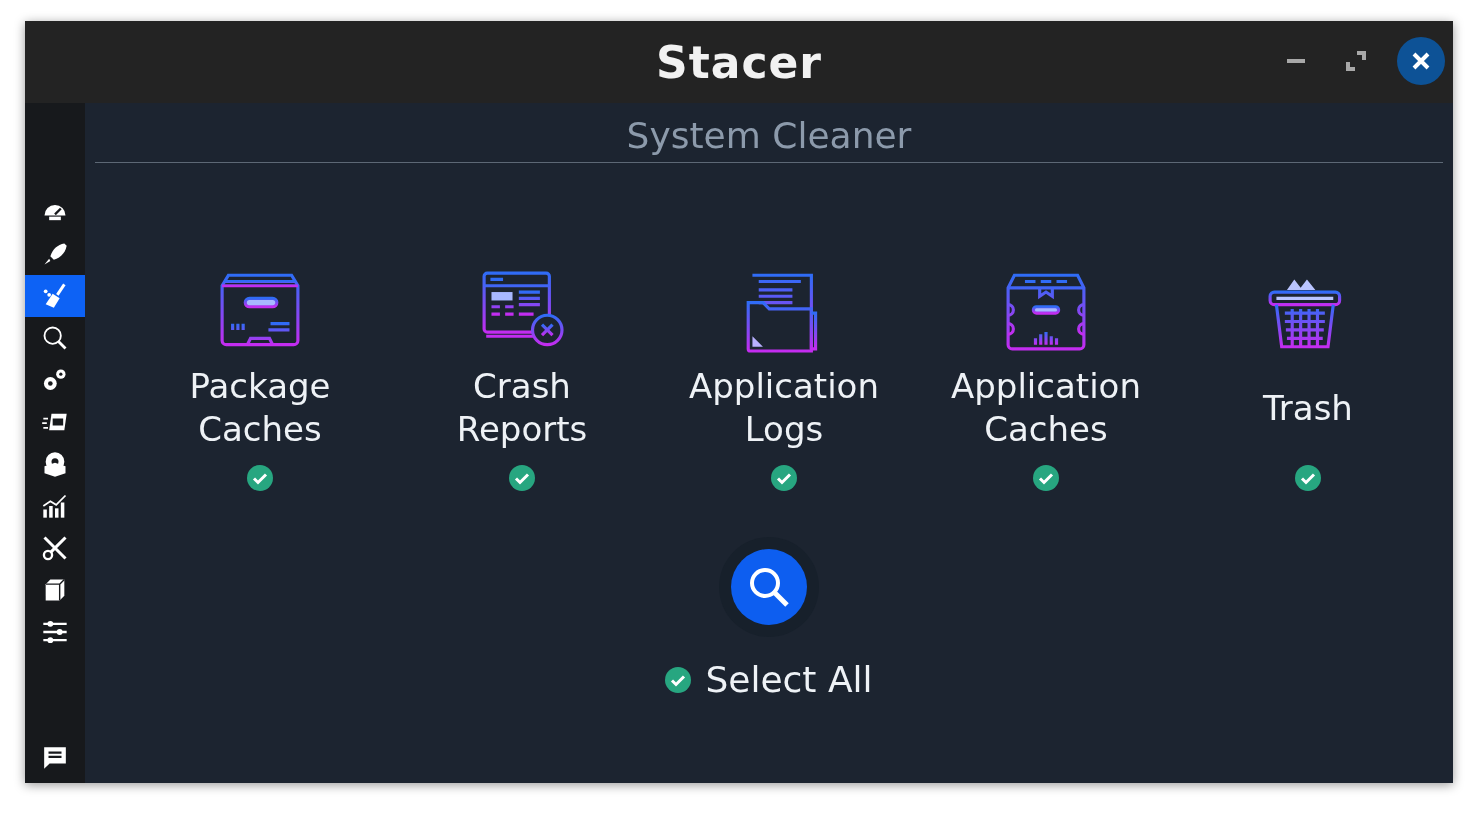  I want to click on category-label: Application Caches, so click(1046, 408).